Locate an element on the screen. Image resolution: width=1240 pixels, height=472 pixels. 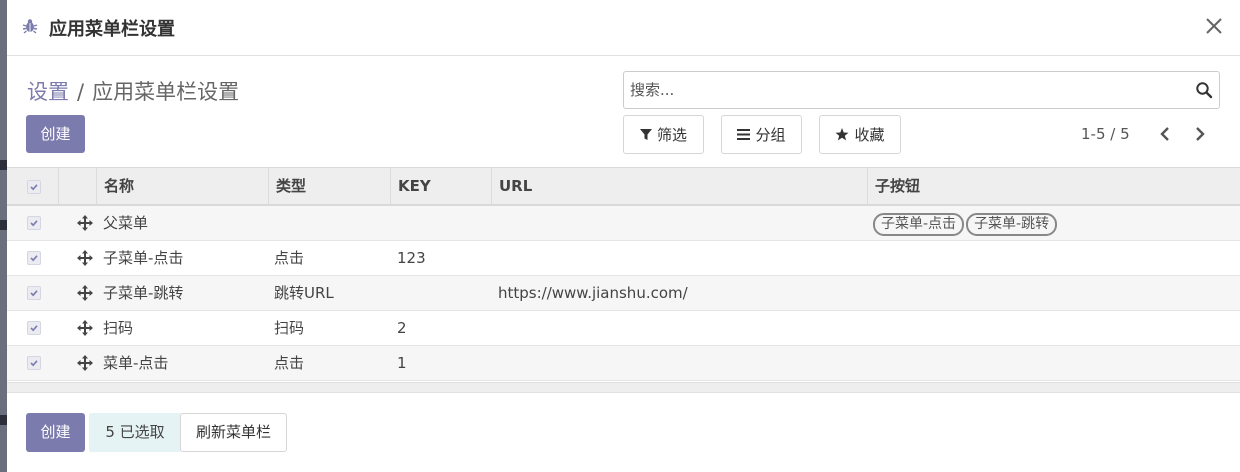
search-box is located at coordinates (921, 90).